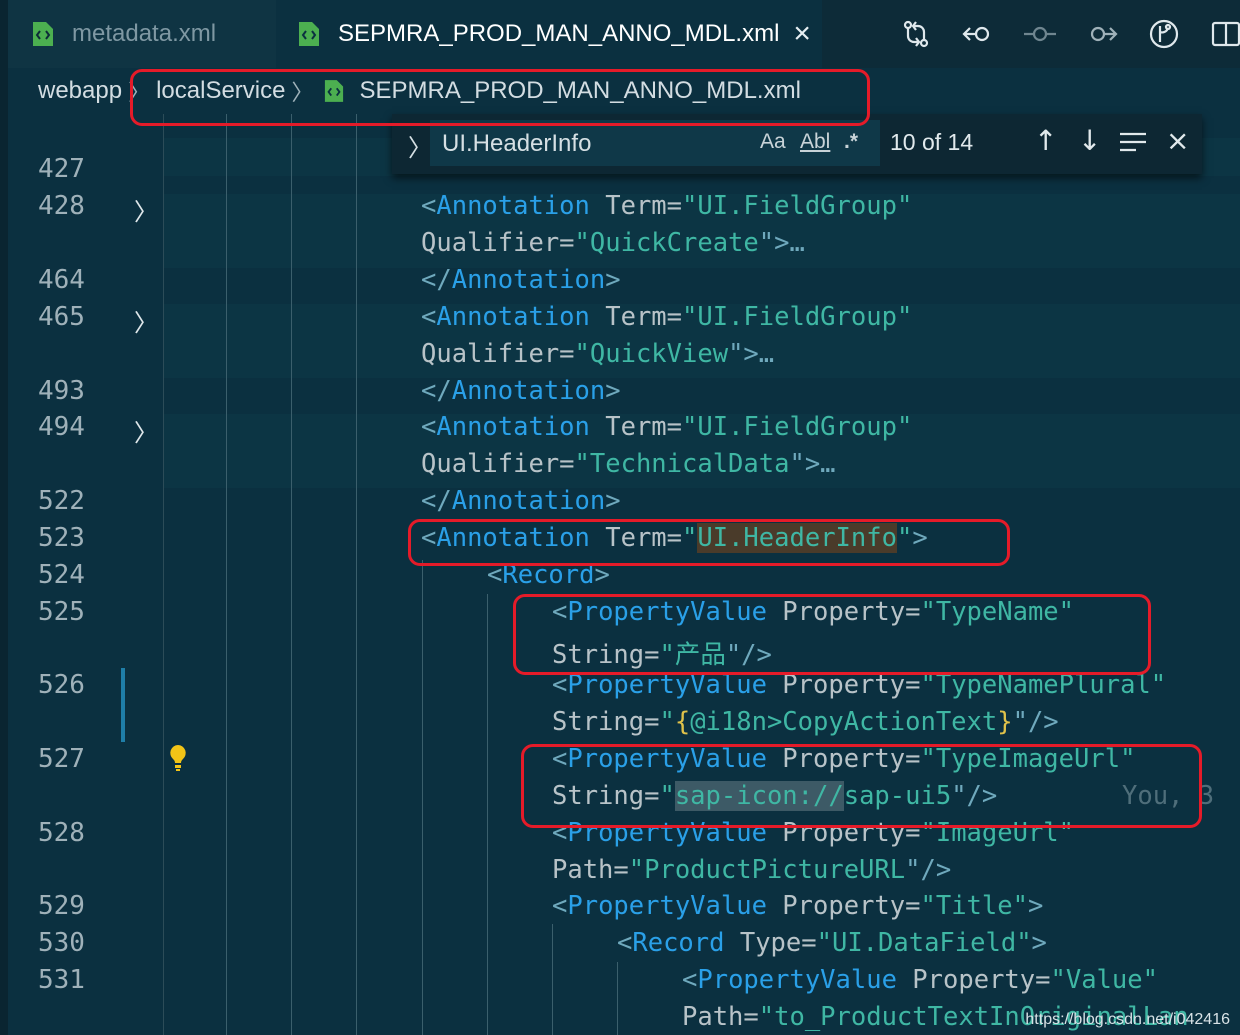  Describe the element at coordinates (1225, 34) in the screenshot. I see `split-editor-icon` at that location.